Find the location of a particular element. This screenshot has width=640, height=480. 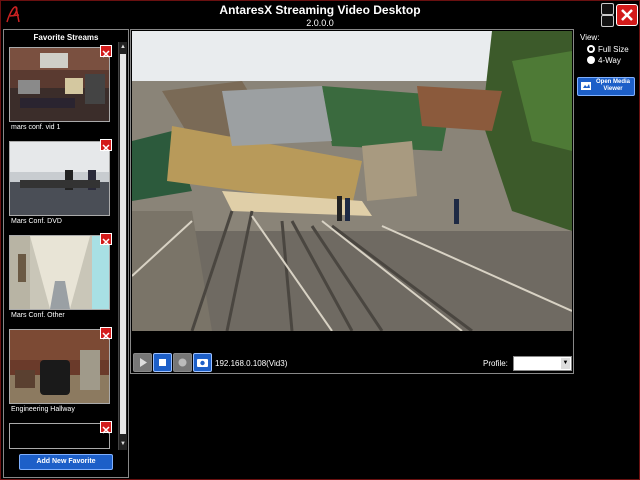

close-button is located at coordinates (627, 15).